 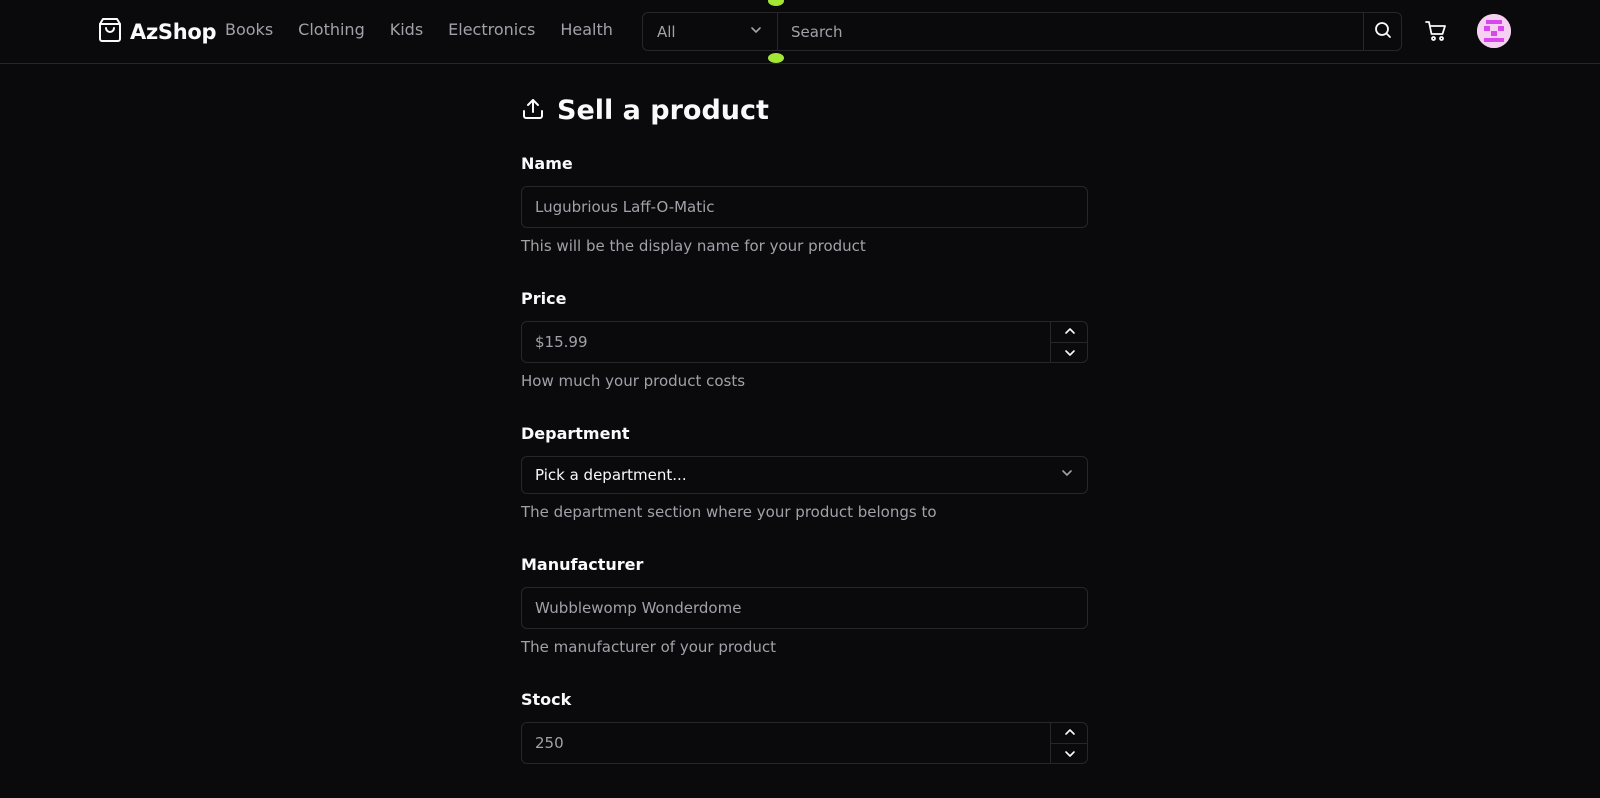 What do you see at coordinates (582, 564) in the screenshot?
I see `manufacturer-label: Manufacturer` at bounding box center [582, 564].